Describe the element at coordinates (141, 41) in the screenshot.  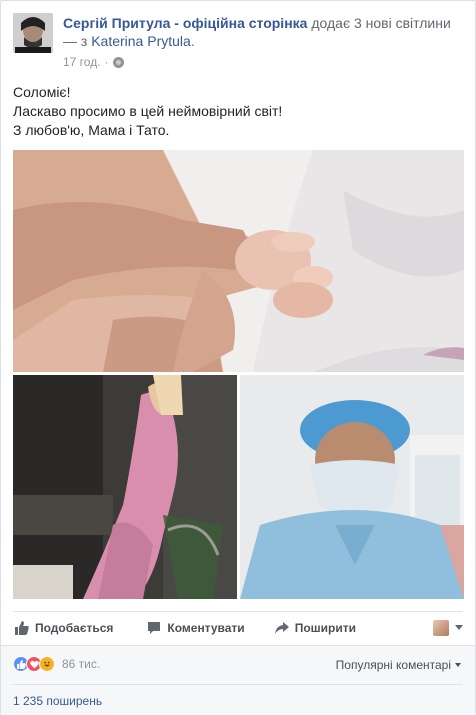
I see `tagged-user-link: Katerina Prytula` at that location.